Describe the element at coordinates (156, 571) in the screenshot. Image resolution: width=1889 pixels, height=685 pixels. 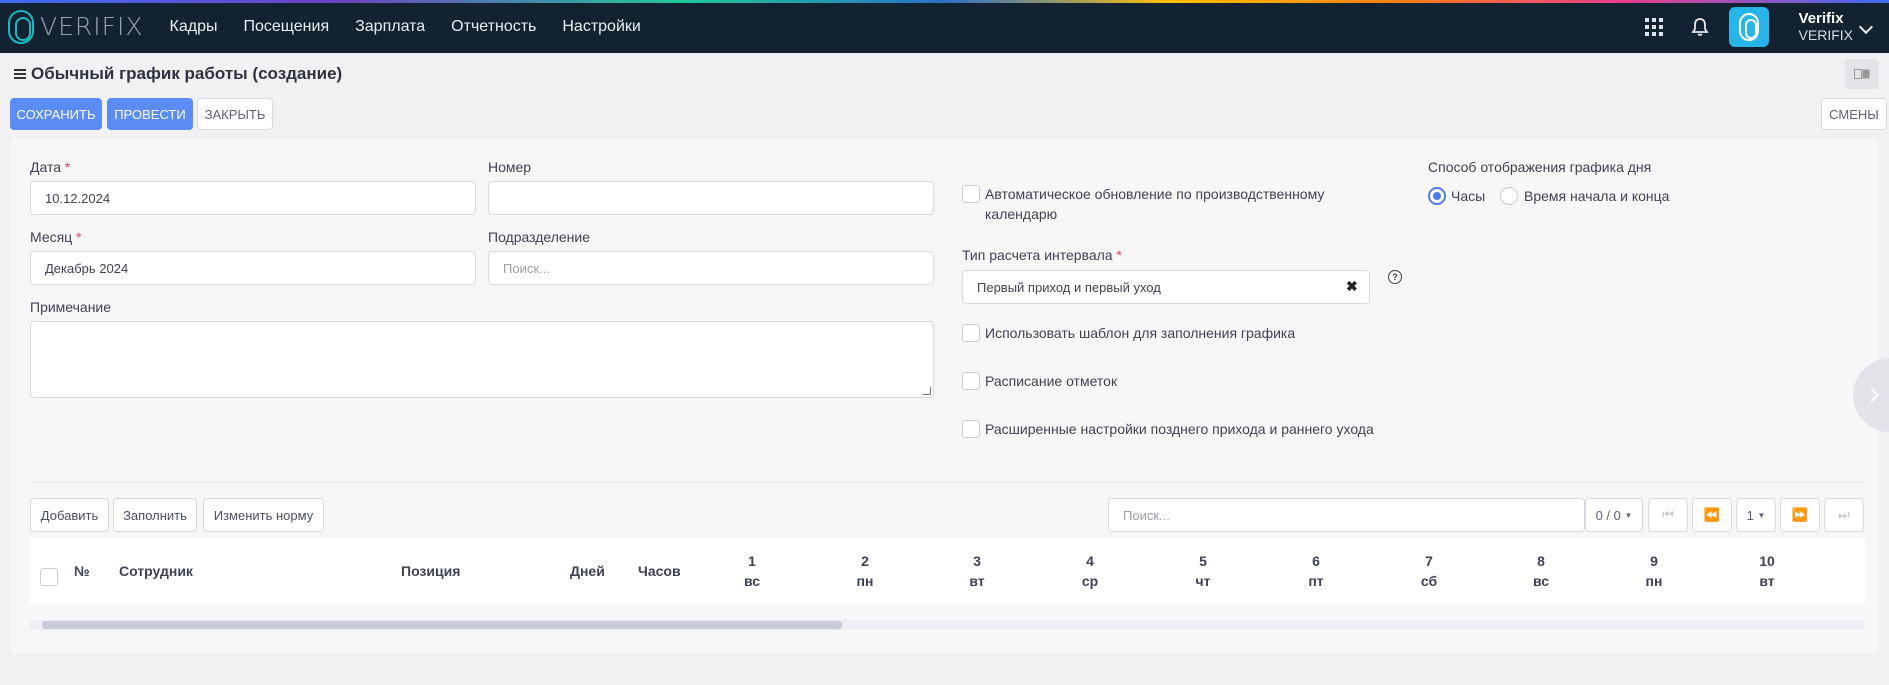
I see `column-employee: Сотрудник` at that location.